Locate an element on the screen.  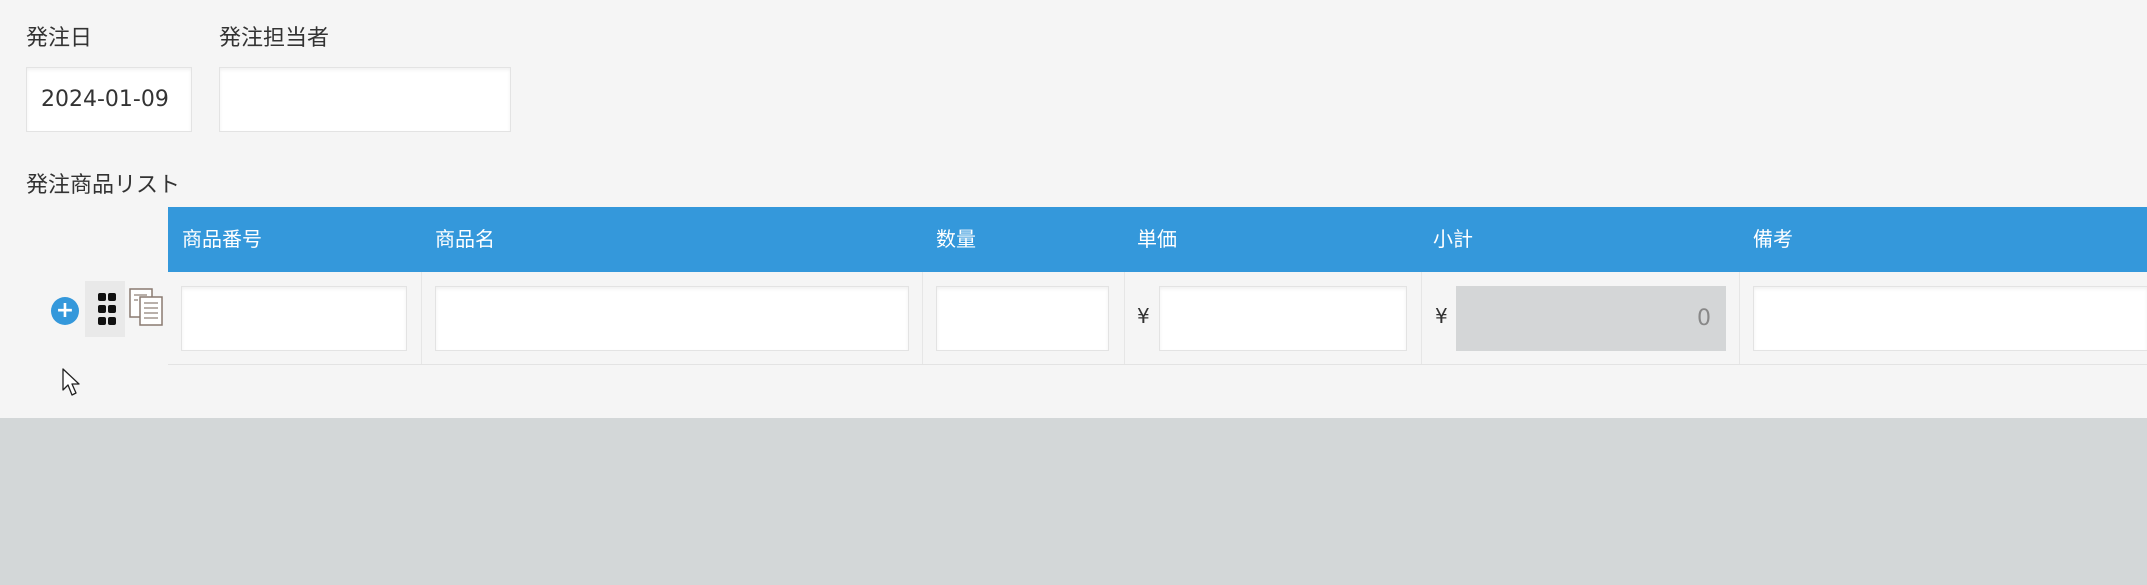
order-date-field is located at coordinates (109, 99).